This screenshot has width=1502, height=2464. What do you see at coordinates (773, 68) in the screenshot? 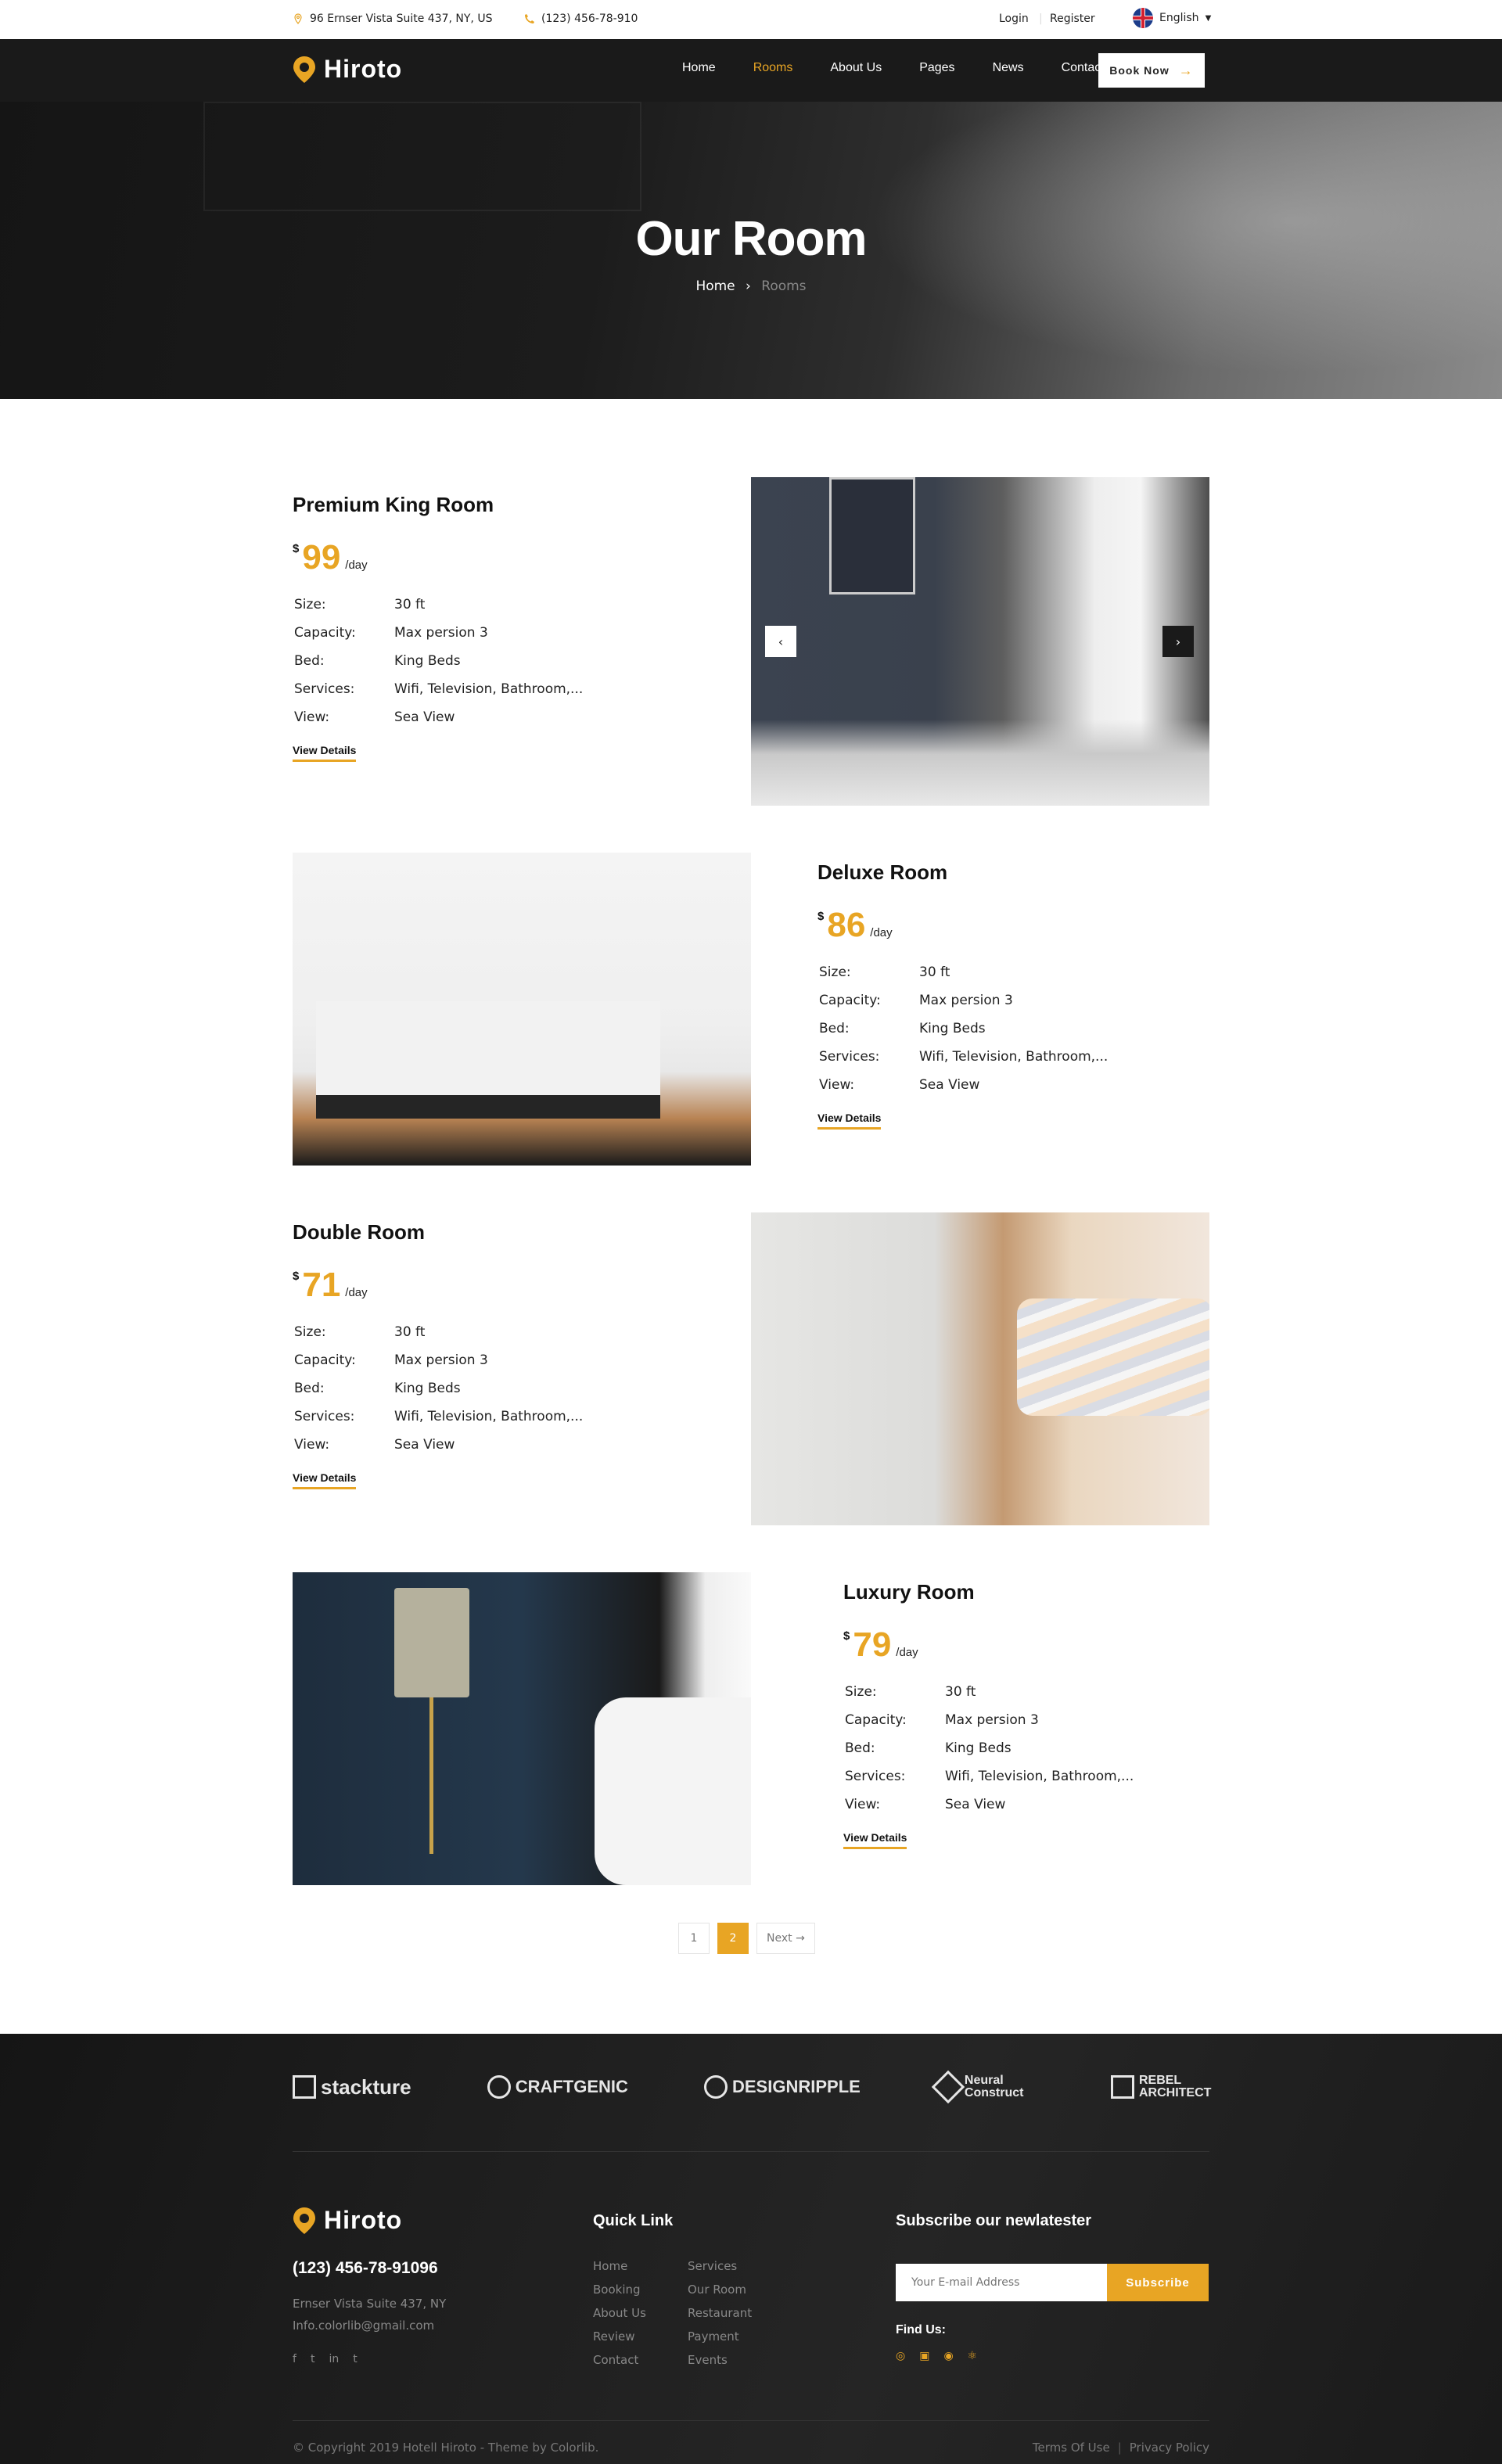
I see `nav-rooms: Rooms` at bounding box center [773, 68].